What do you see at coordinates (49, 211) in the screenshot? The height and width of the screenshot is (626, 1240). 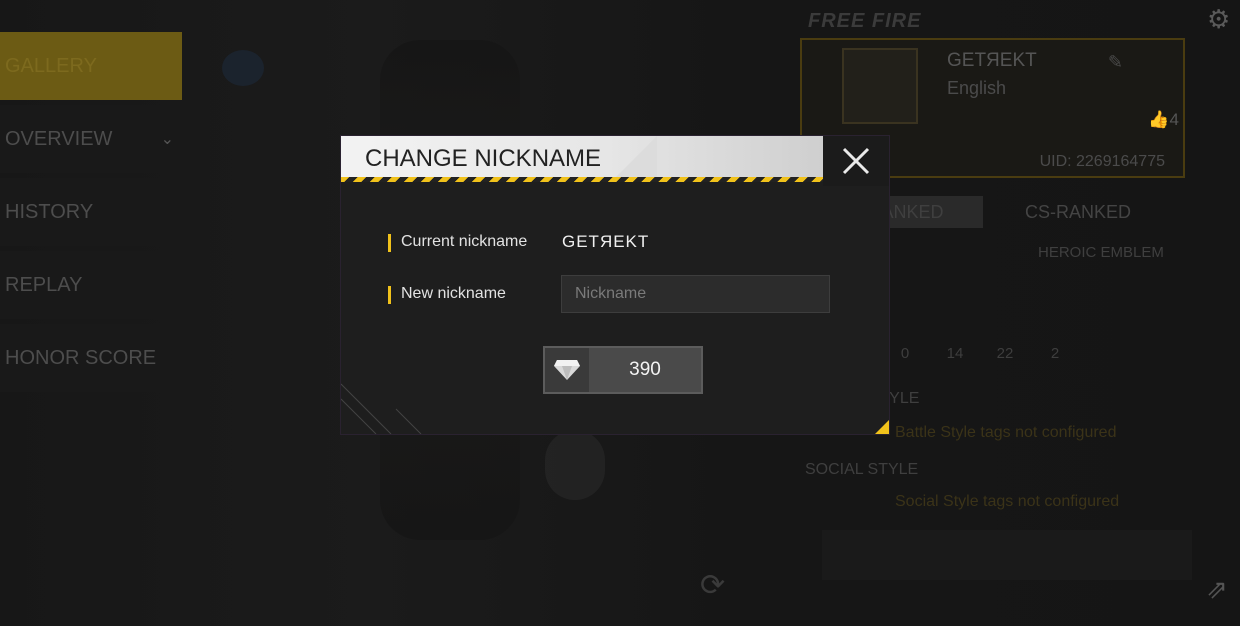 I see `menu-item-label: HISTORY` at bounding box center [49, 211].